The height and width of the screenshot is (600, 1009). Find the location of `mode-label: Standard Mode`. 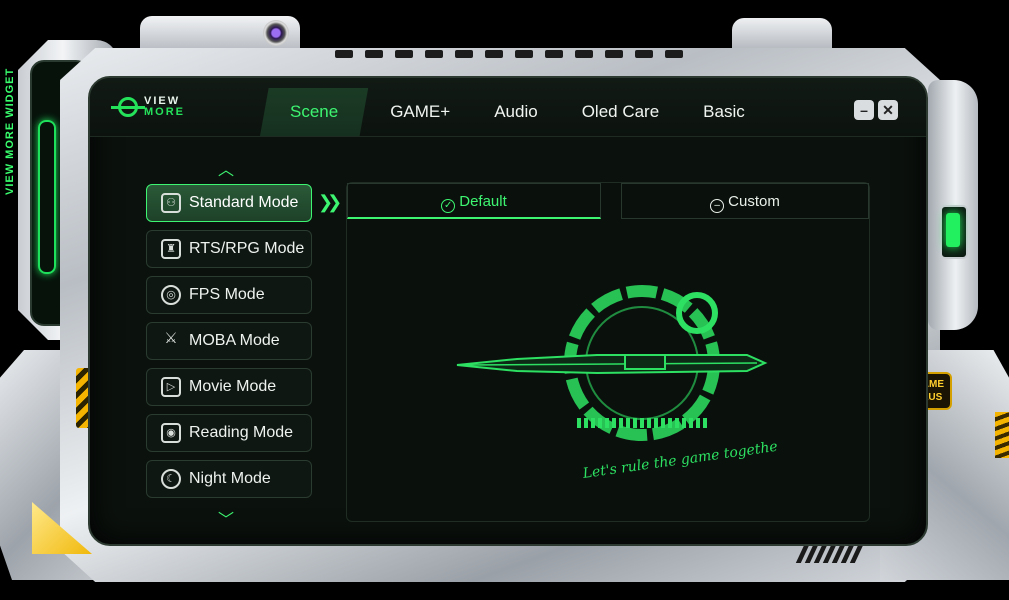

mode-label: Standard Mode is located at coordinates (244, 202).